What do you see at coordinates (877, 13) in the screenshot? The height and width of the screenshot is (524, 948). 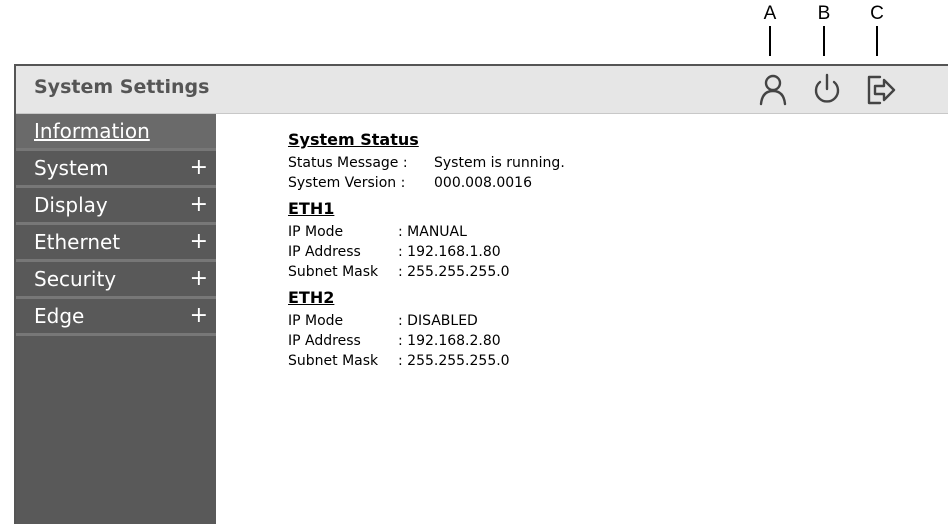 I see `callout-label: C` at bounding box center [877, 13].